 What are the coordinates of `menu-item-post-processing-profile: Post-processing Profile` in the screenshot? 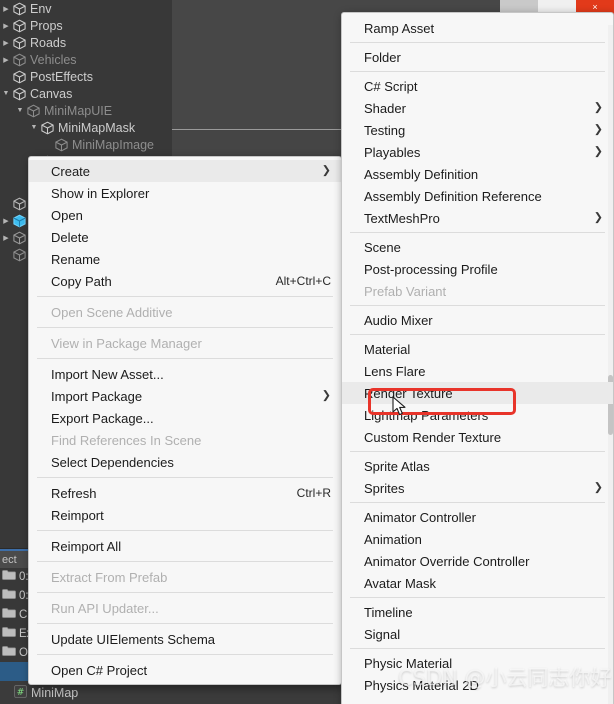 It's located at (477, 269).